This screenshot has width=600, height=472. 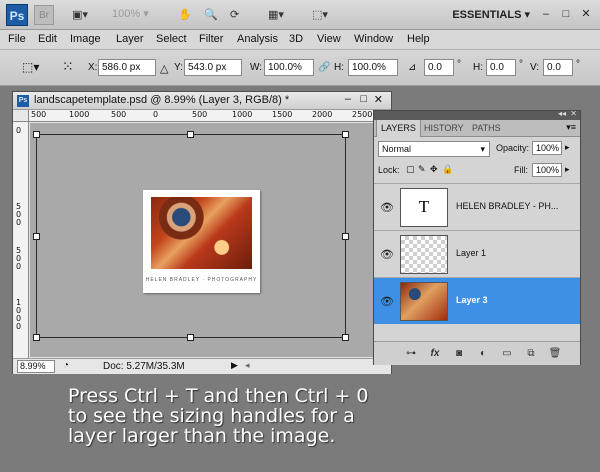 What do you see at coordinates (513, 148) in the screenshot?
I see `opacity-label: Opacity:` at bounding box center [513, 148].